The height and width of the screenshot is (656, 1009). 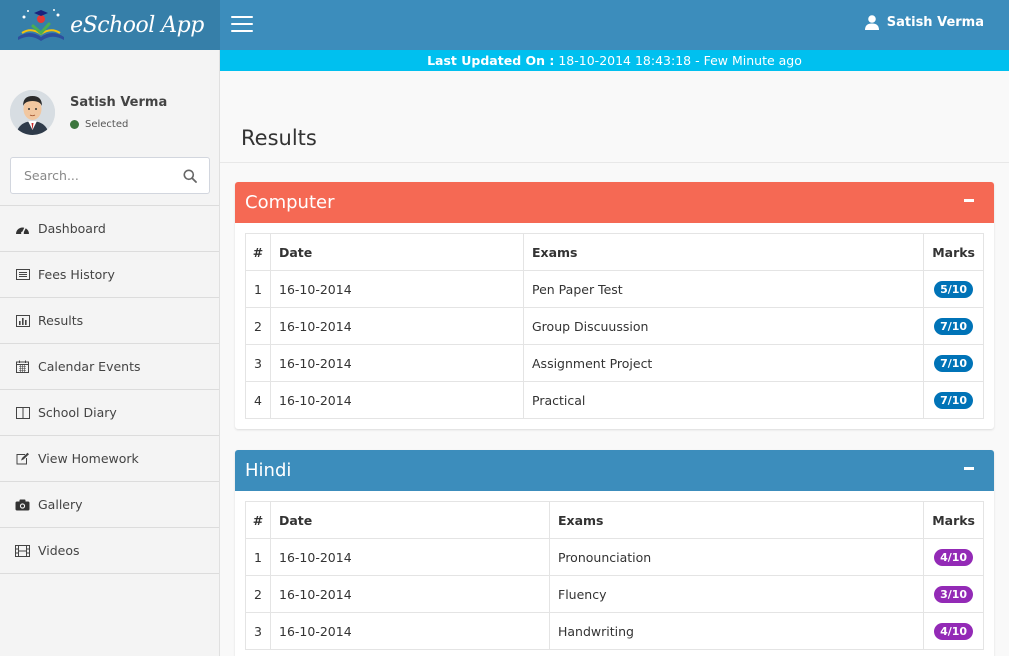 I want to click on table-row: 2 16-10-2014 Group Discuussion 7/10, so click(x=614, y=326).